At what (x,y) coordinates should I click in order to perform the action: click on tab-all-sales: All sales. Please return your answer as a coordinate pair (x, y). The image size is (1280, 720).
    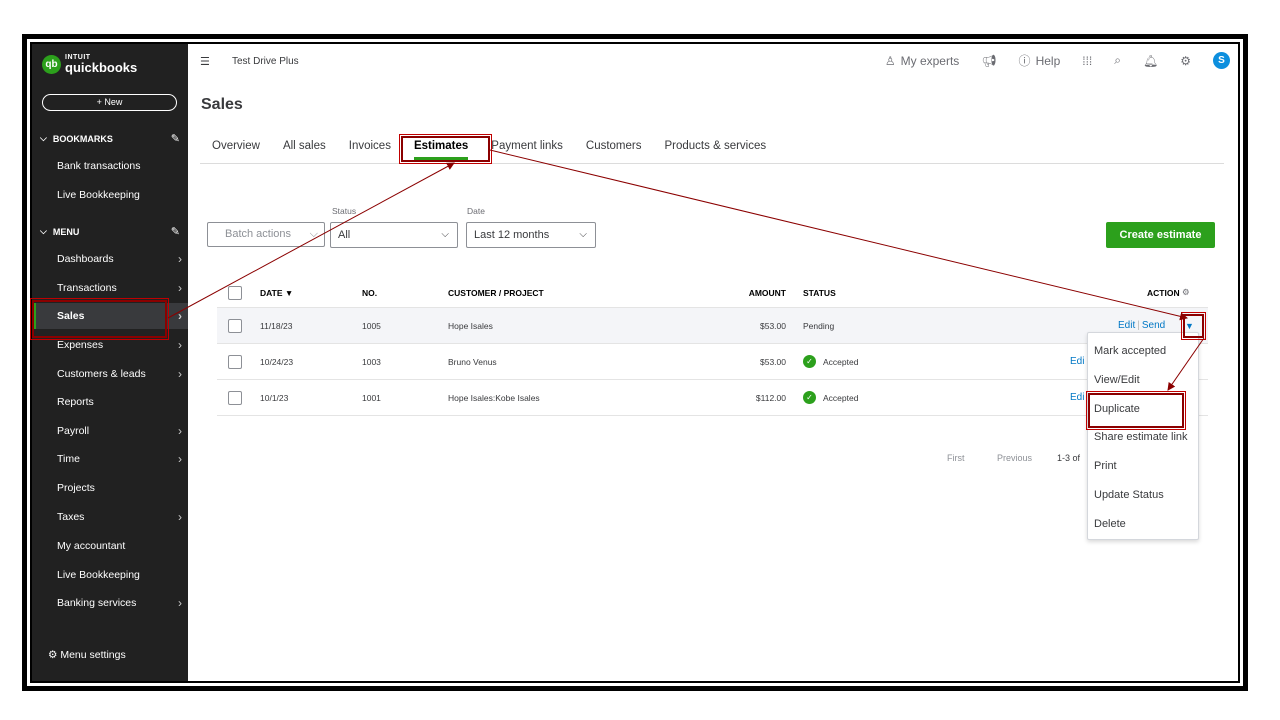
    Looking at the image, I should click on (304, 150).